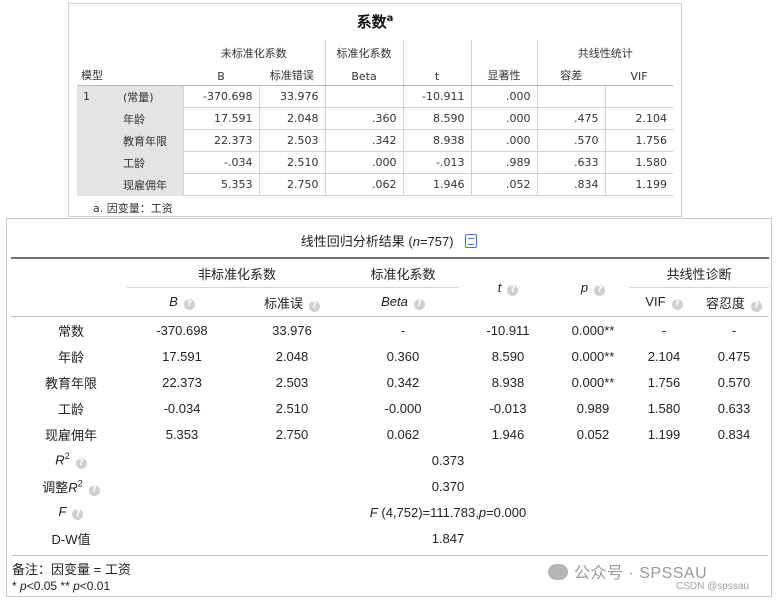 The height and width of the screenshot is (600, 776). Describe the element at coordinates (363, 184) in the screenshot. I see `spss-cell: .062` at that location.